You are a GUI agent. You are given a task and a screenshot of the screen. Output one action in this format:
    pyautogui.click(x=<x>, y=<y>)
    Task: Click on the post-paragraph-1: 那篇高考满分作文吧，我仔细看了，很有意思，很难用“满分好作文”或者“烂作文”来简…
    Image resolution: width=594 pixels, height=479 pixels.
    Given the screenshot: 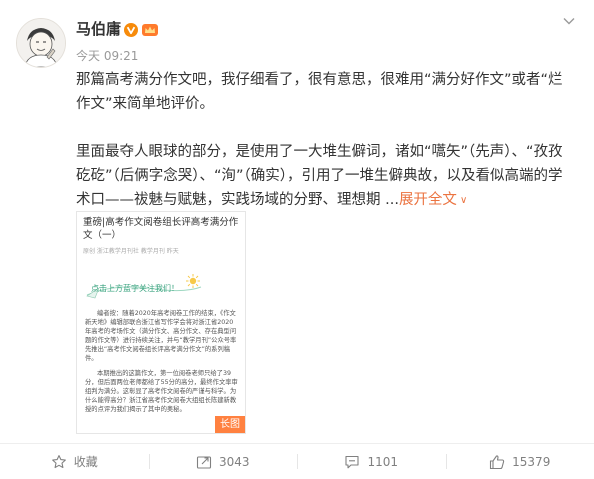 What is the action you would take?
    pyautogui.click(x=326, y=92)
    